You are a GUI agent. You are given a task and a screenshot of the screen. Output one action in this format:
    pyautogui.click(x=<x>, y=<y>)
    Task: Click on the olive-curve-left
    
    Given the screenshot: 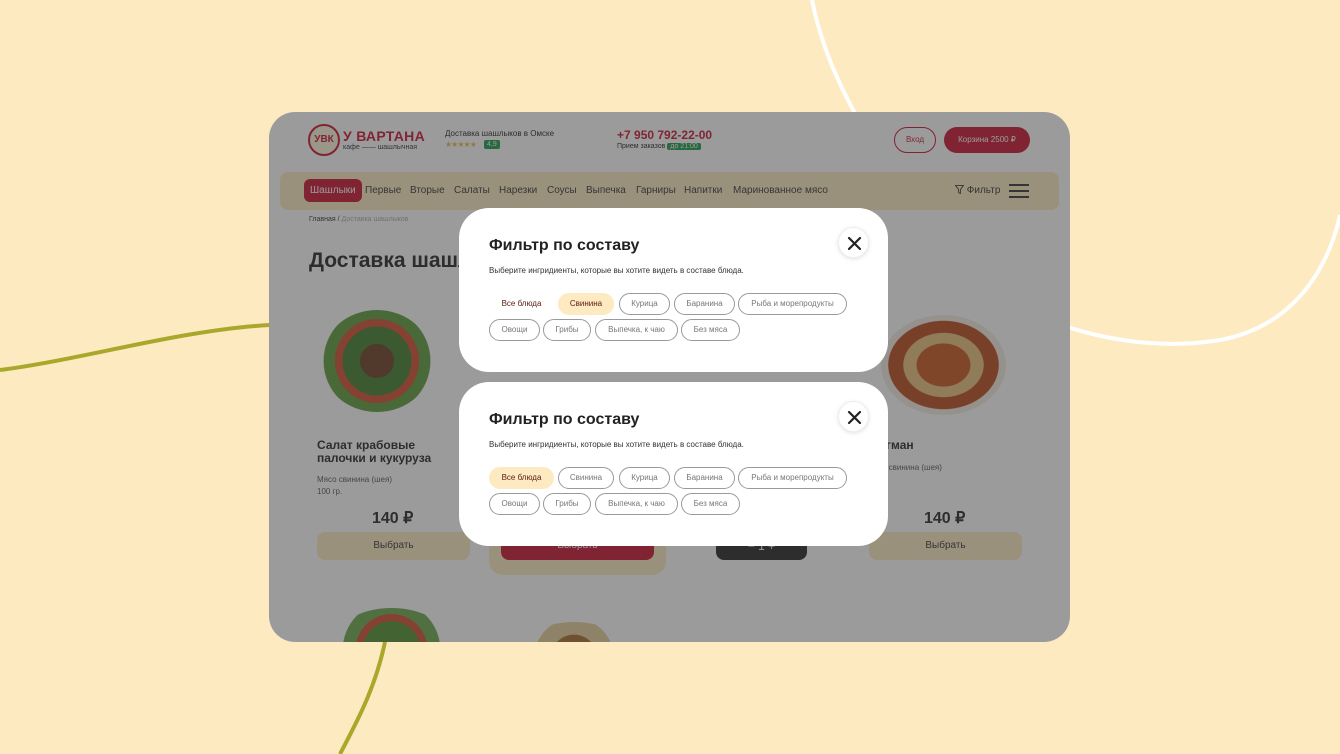 What is the action you would take?
    pyautogui.click(x=135, y=347)
    